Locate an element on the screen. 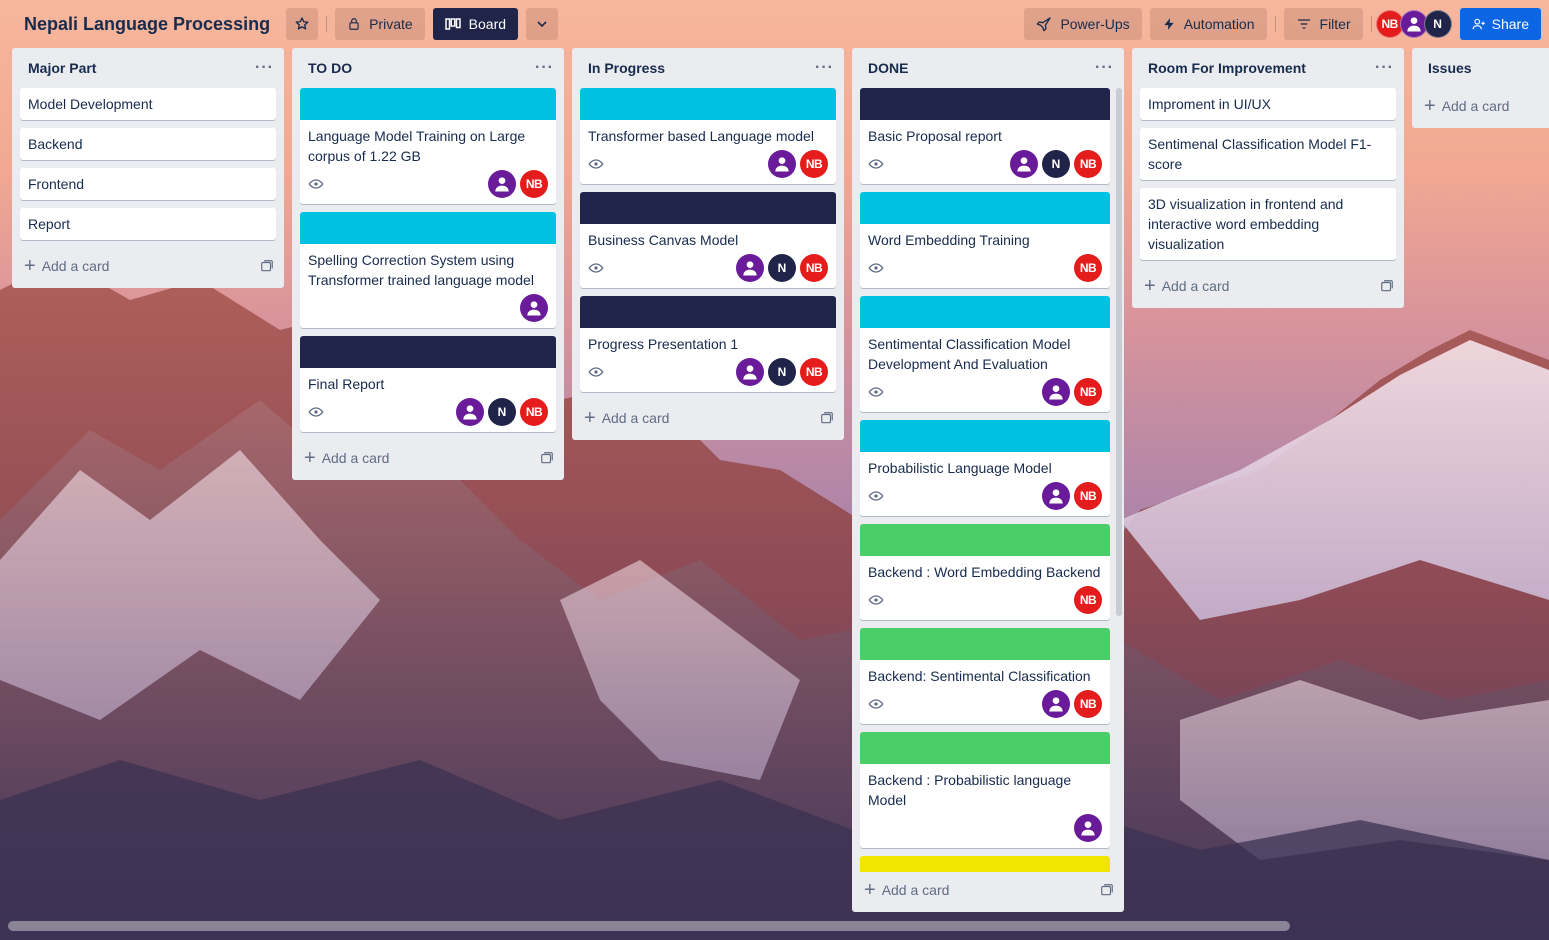 This screenshot has width=1549, height=940. card: Backend: Sentimental Classification NB is located at coordinates (985, 676).